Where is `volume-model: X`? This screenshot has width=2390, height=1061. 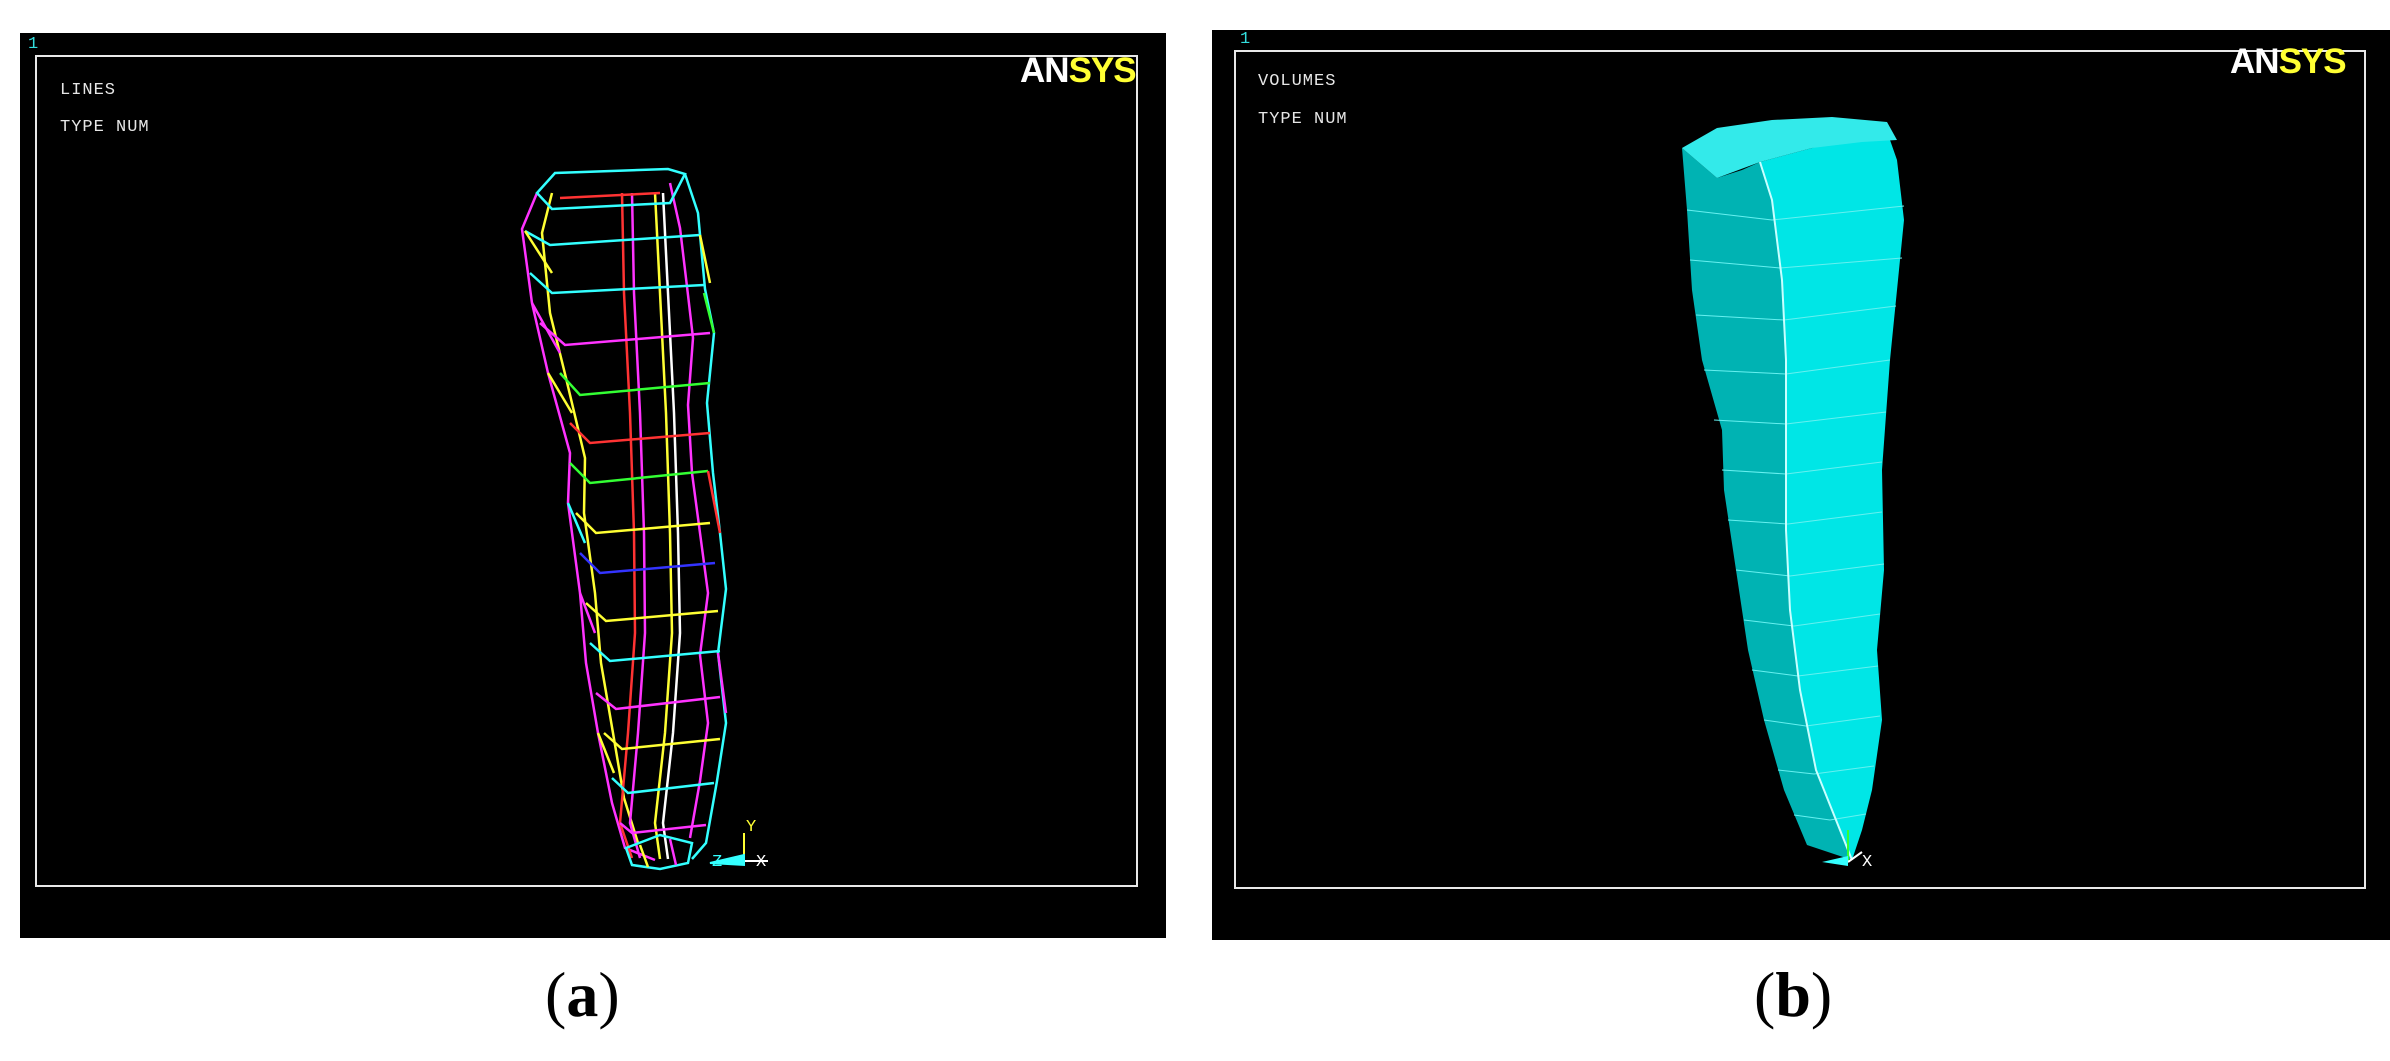 volume-model: X is located at coordinates (1793, 494).